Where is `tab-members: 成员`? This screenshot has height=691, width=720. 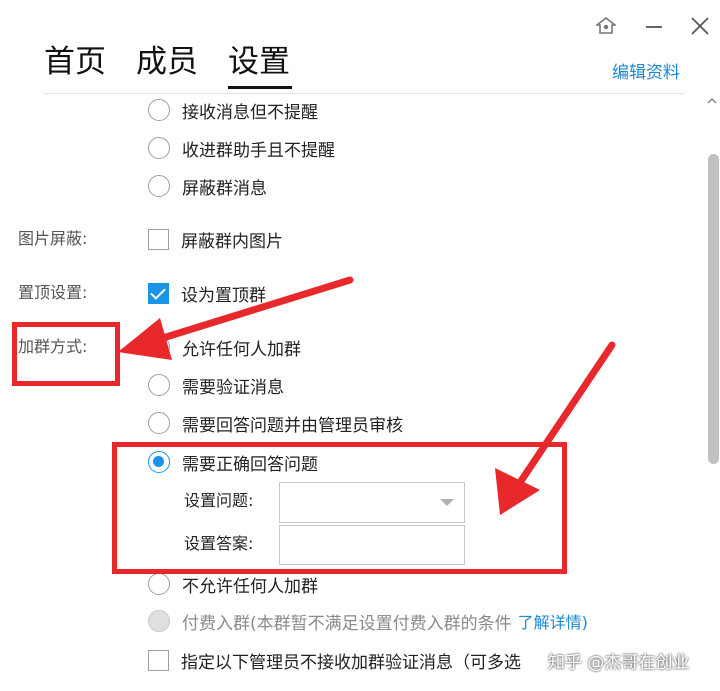 tab-members: 成员 is located at coordinates (167, 62).